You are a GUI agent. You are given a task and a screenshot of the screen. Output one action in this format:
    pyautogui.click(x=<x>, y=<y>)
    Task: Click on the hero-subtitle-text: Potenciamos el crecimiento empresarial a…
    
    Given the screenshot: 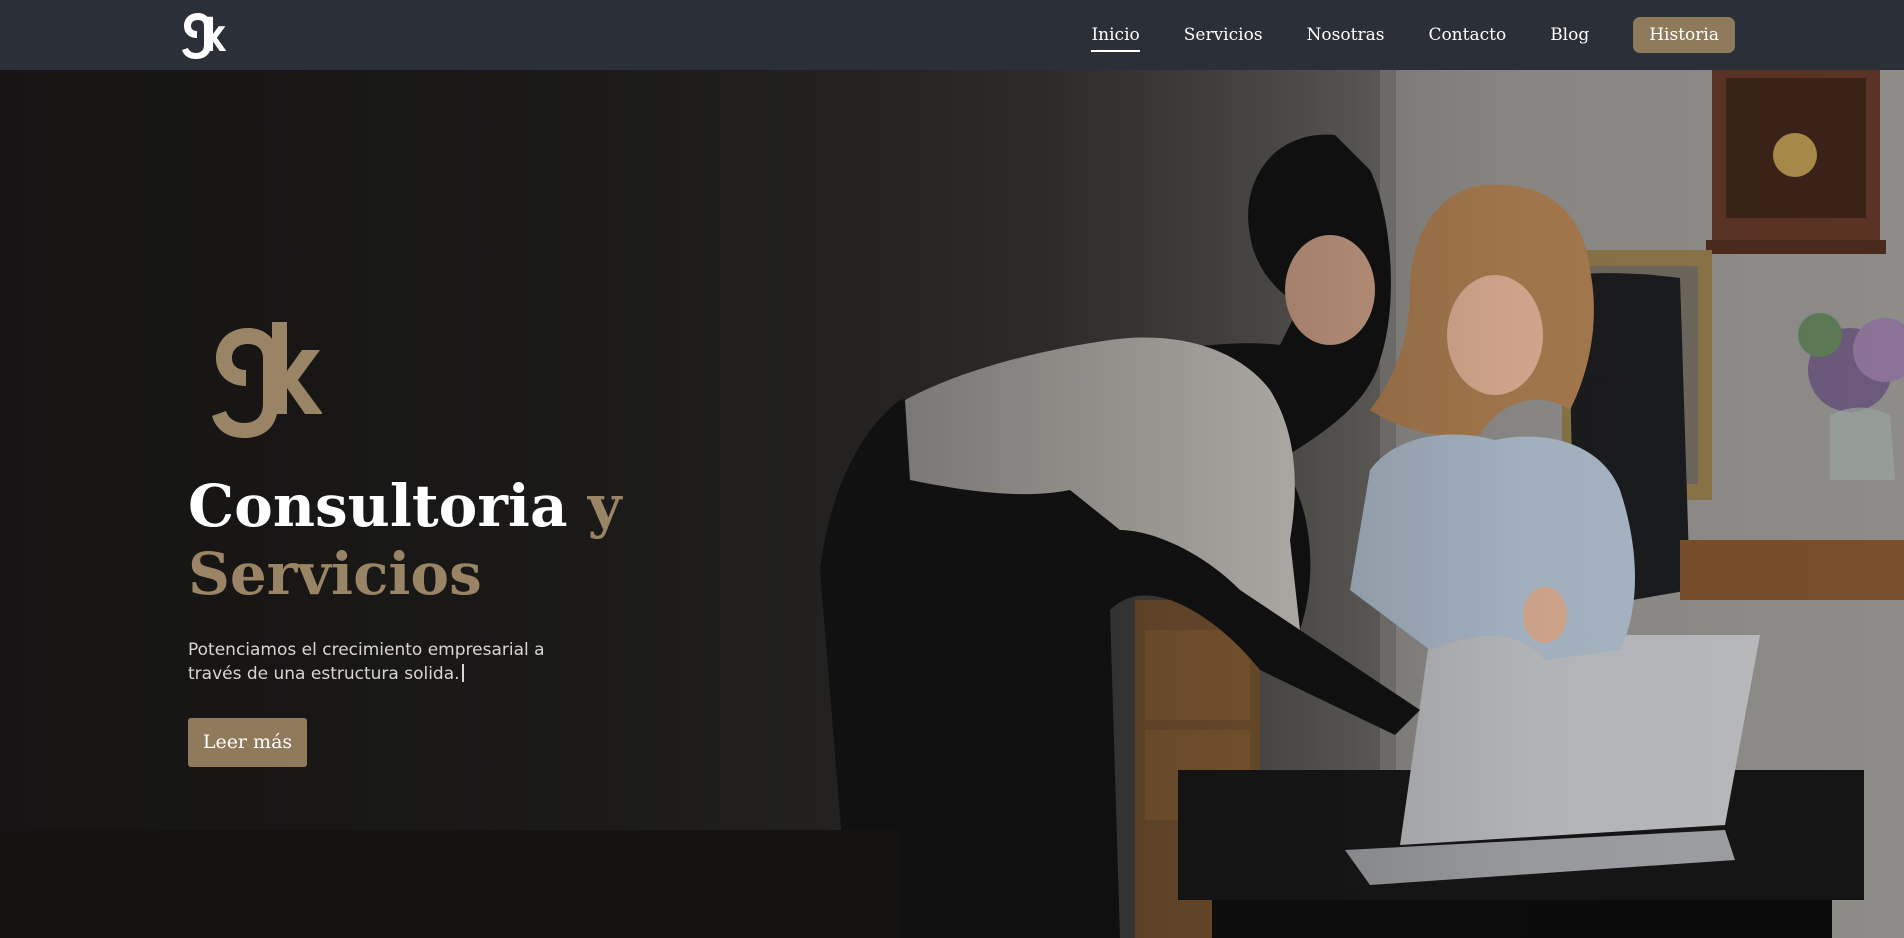 What is the action you would take?
    pyautogui.click(x=366, y=662)
    